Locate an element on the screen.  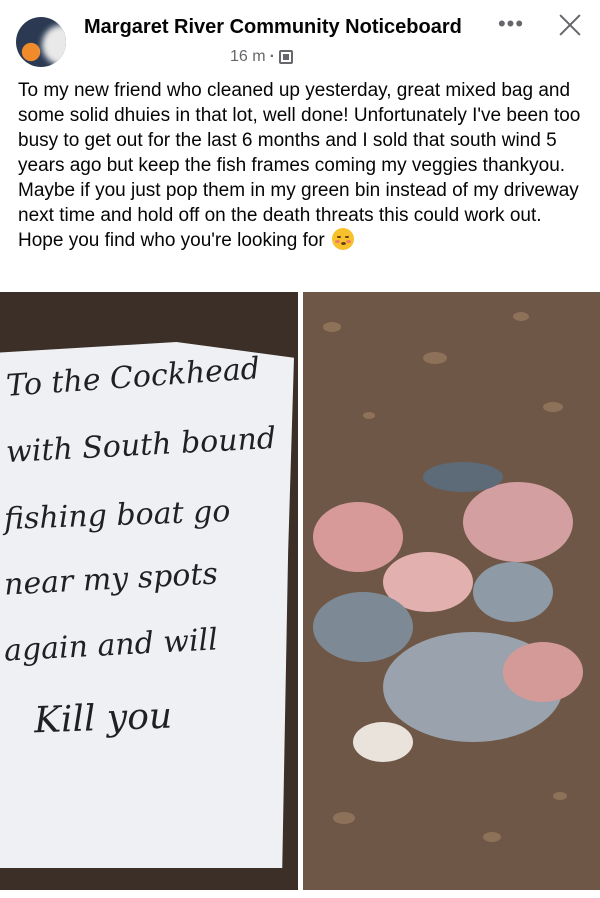
group-audience-icon is located at coordinates (285, 57).